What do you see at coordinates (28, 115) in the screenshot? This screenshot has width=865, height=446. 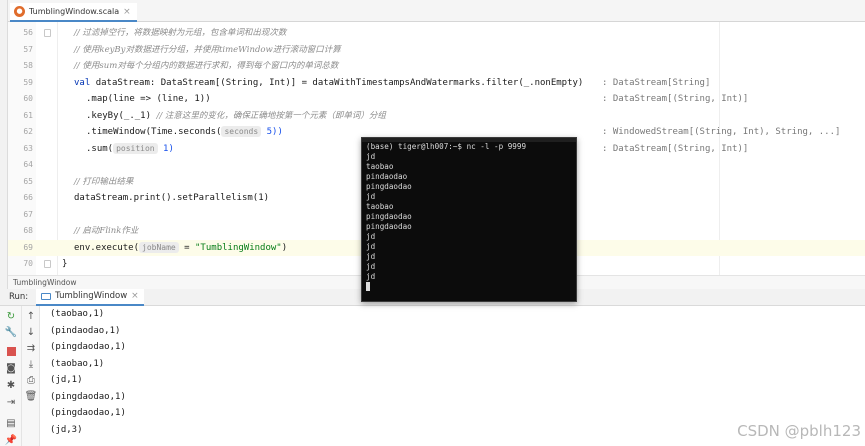 I see `line-number: 61` at bounding box center [28, 115].